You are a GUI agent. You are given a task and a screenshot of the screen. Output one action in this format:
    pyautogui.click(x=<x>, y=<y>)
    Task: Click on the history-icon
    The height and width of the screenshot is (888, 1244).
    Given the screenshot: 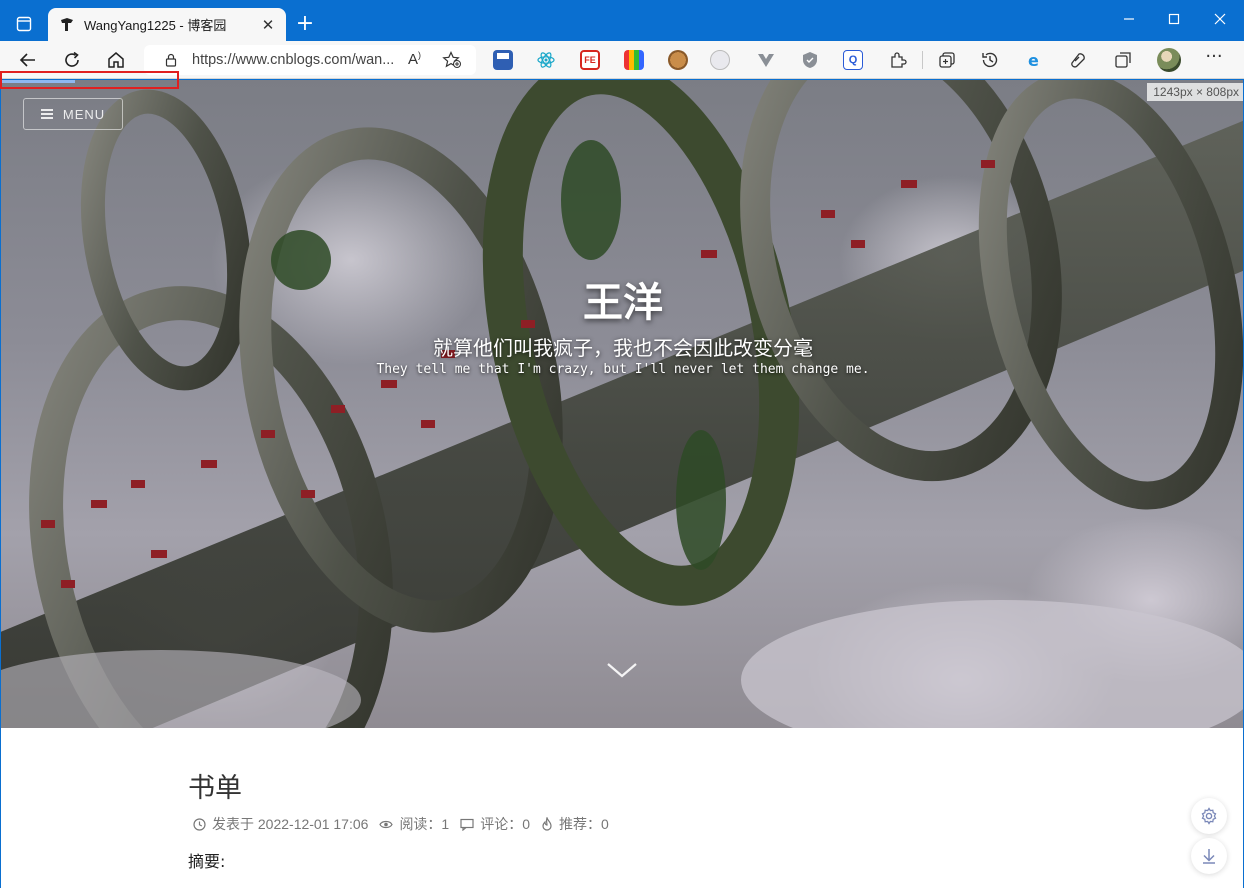 What is the action you would take?
    pyautogui.click(x=990, y=60)
    